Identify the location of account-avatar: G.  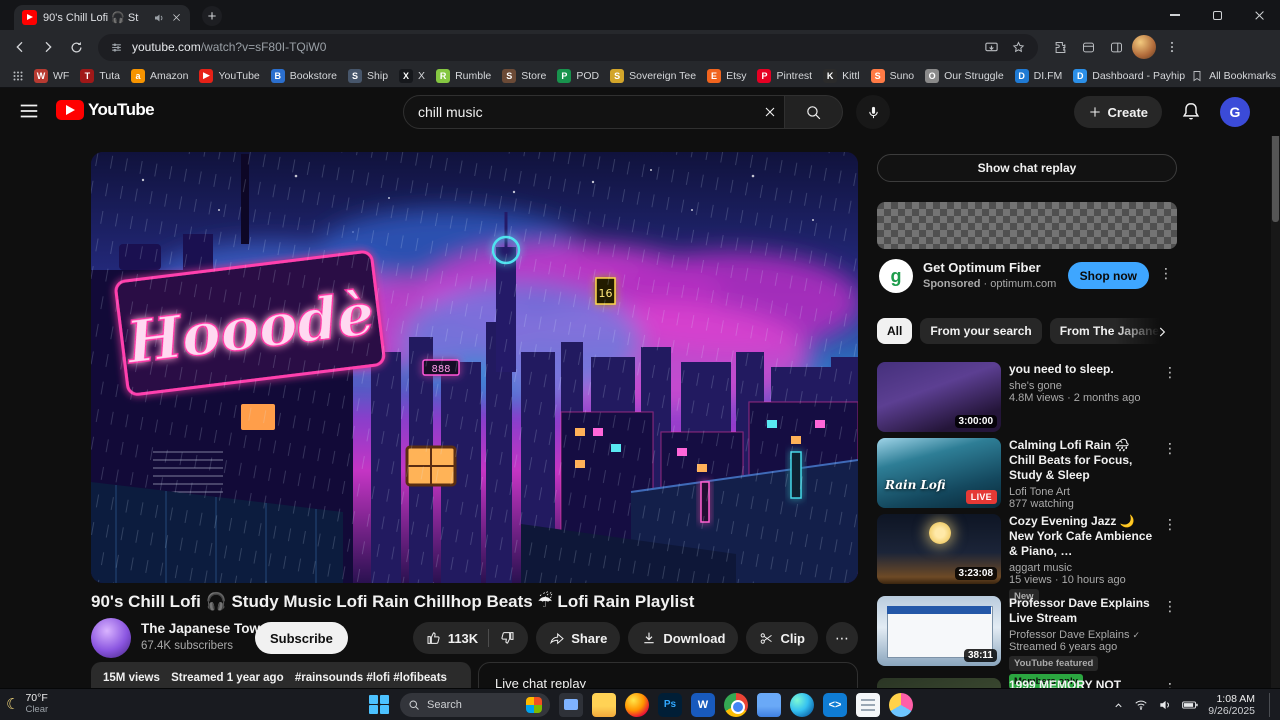
(1235, 112).